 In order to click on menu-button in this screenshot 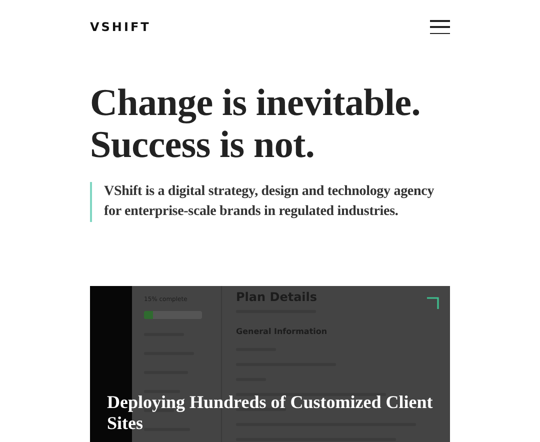, I will do `click(440, 27)`.